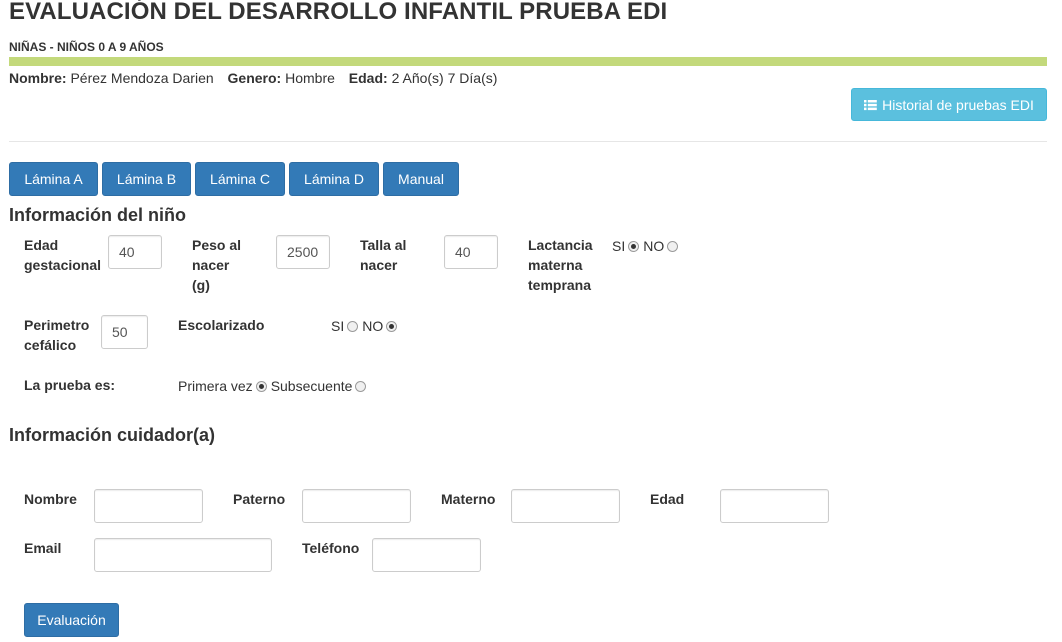 This screenshot has width=1062, height=642. I want to click on breastfeeding-si-label: SI, so click(619, 246).